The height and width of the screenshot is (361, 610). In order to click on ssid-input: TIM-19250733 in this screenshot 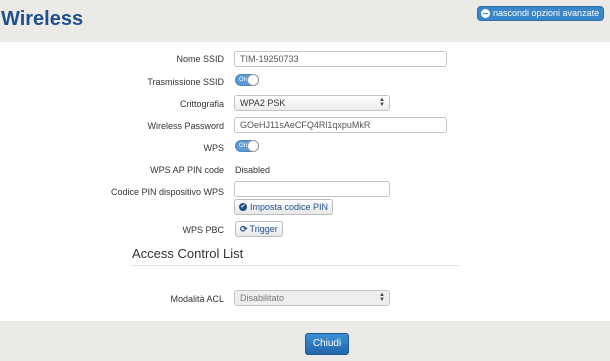, I will do `click(340, 59)`.